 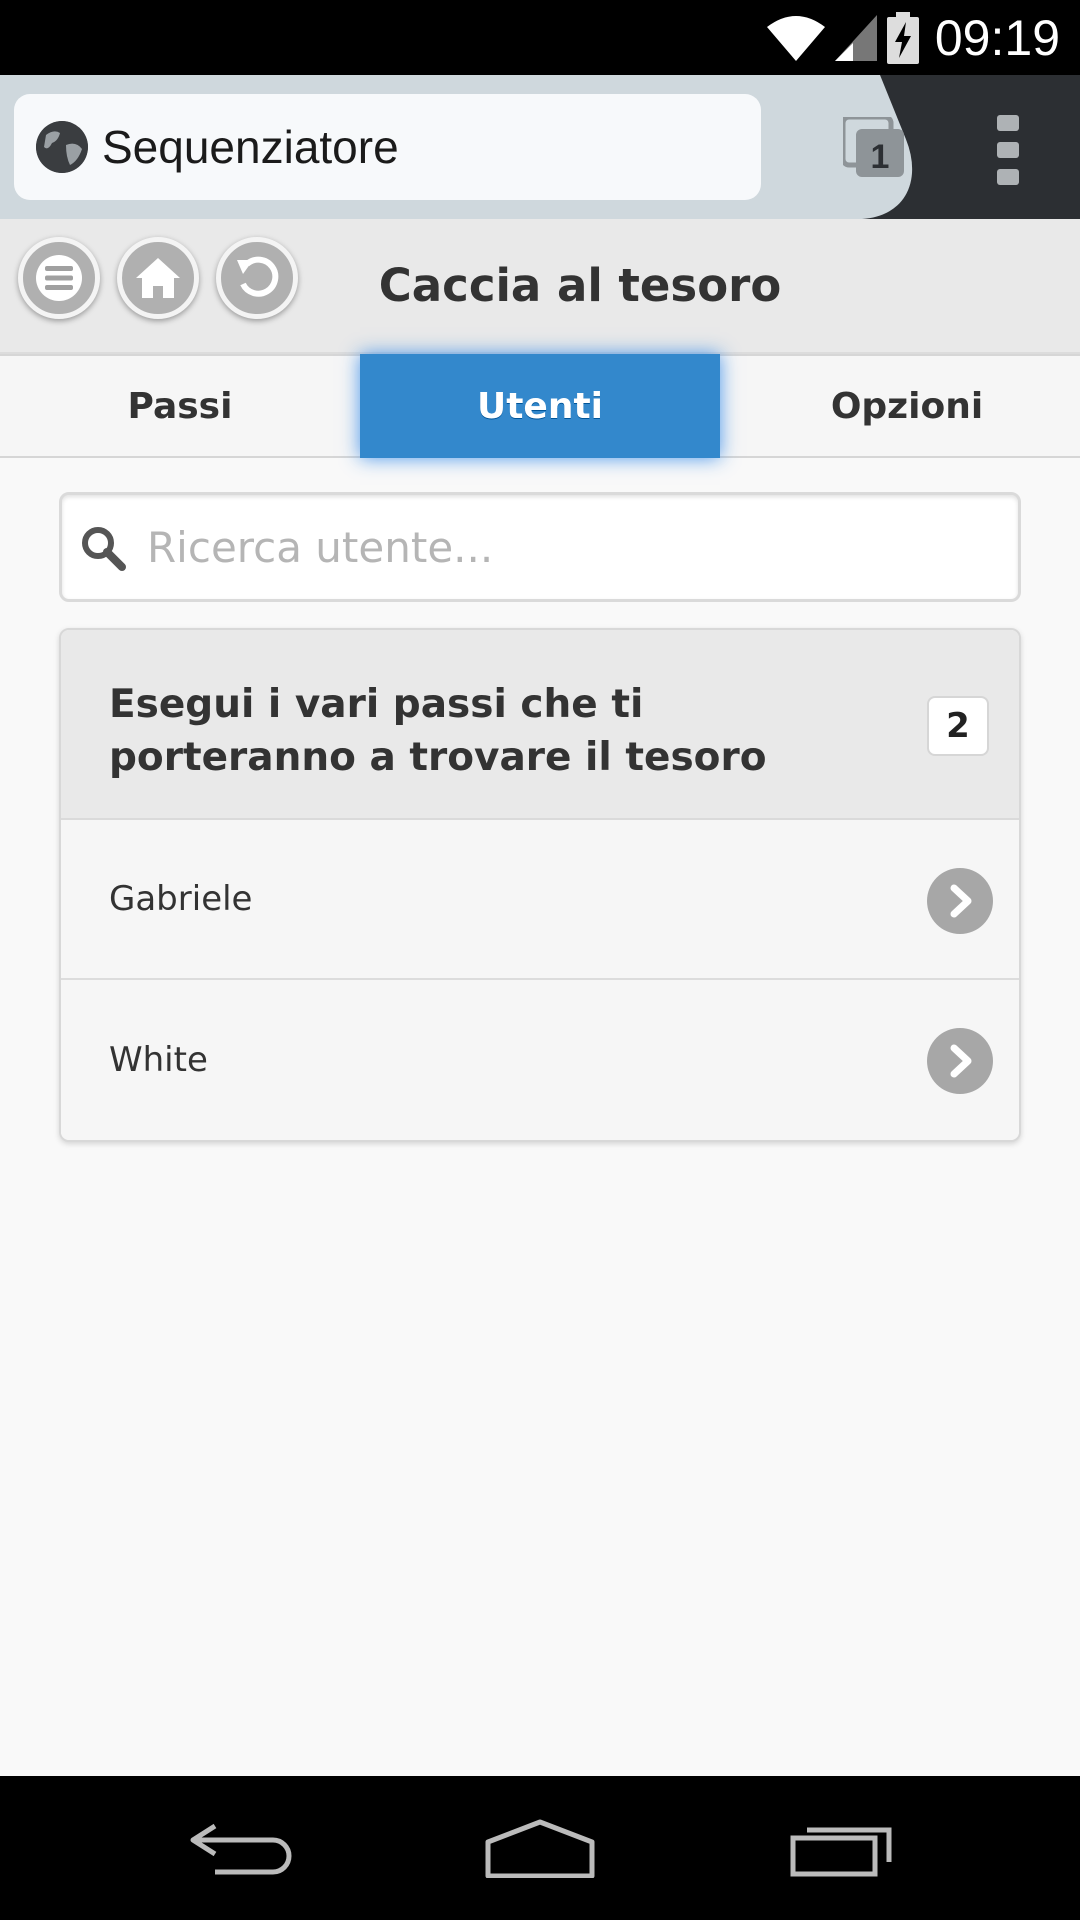 I want to click on list-item-label: Gabriele, so click(x=181, y=899).